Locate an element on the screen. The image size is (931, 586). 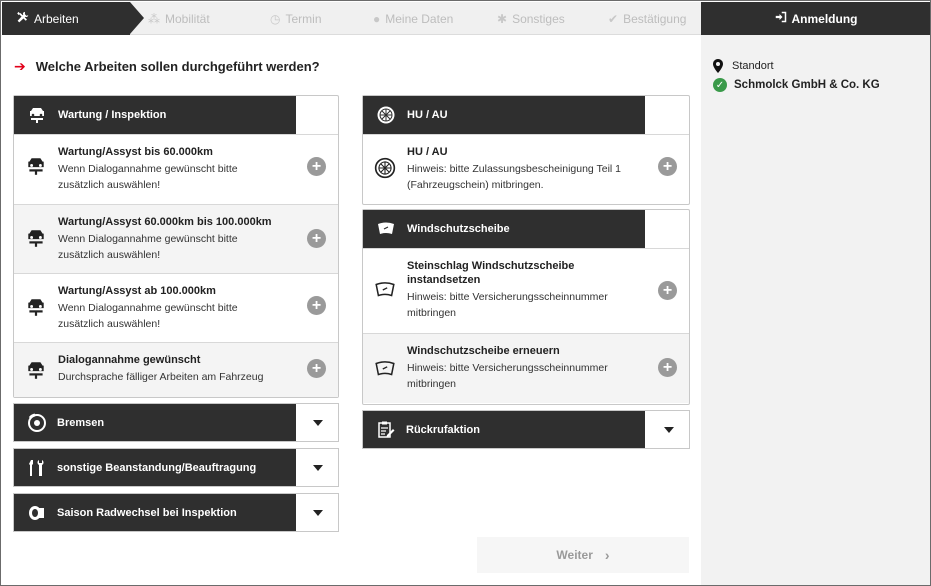
arrow-right-icon: ➔ is located at coordinates (20, 66).